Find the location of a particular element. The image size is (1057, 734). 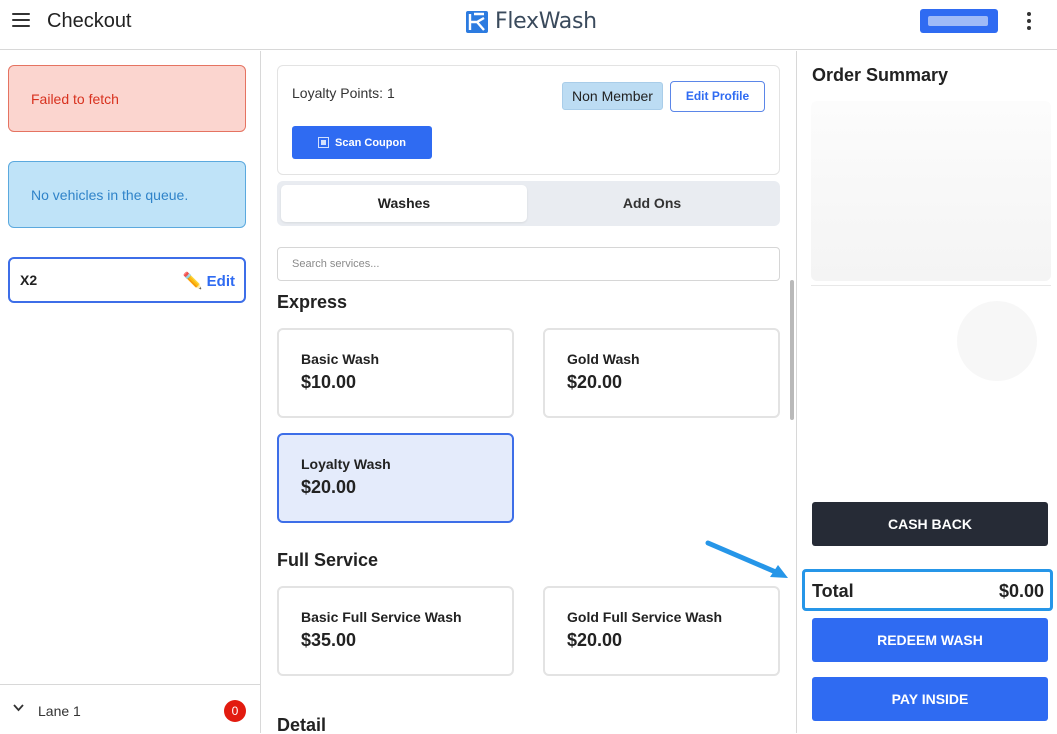

page-title: Checkout is located at coordinates (89, 21).